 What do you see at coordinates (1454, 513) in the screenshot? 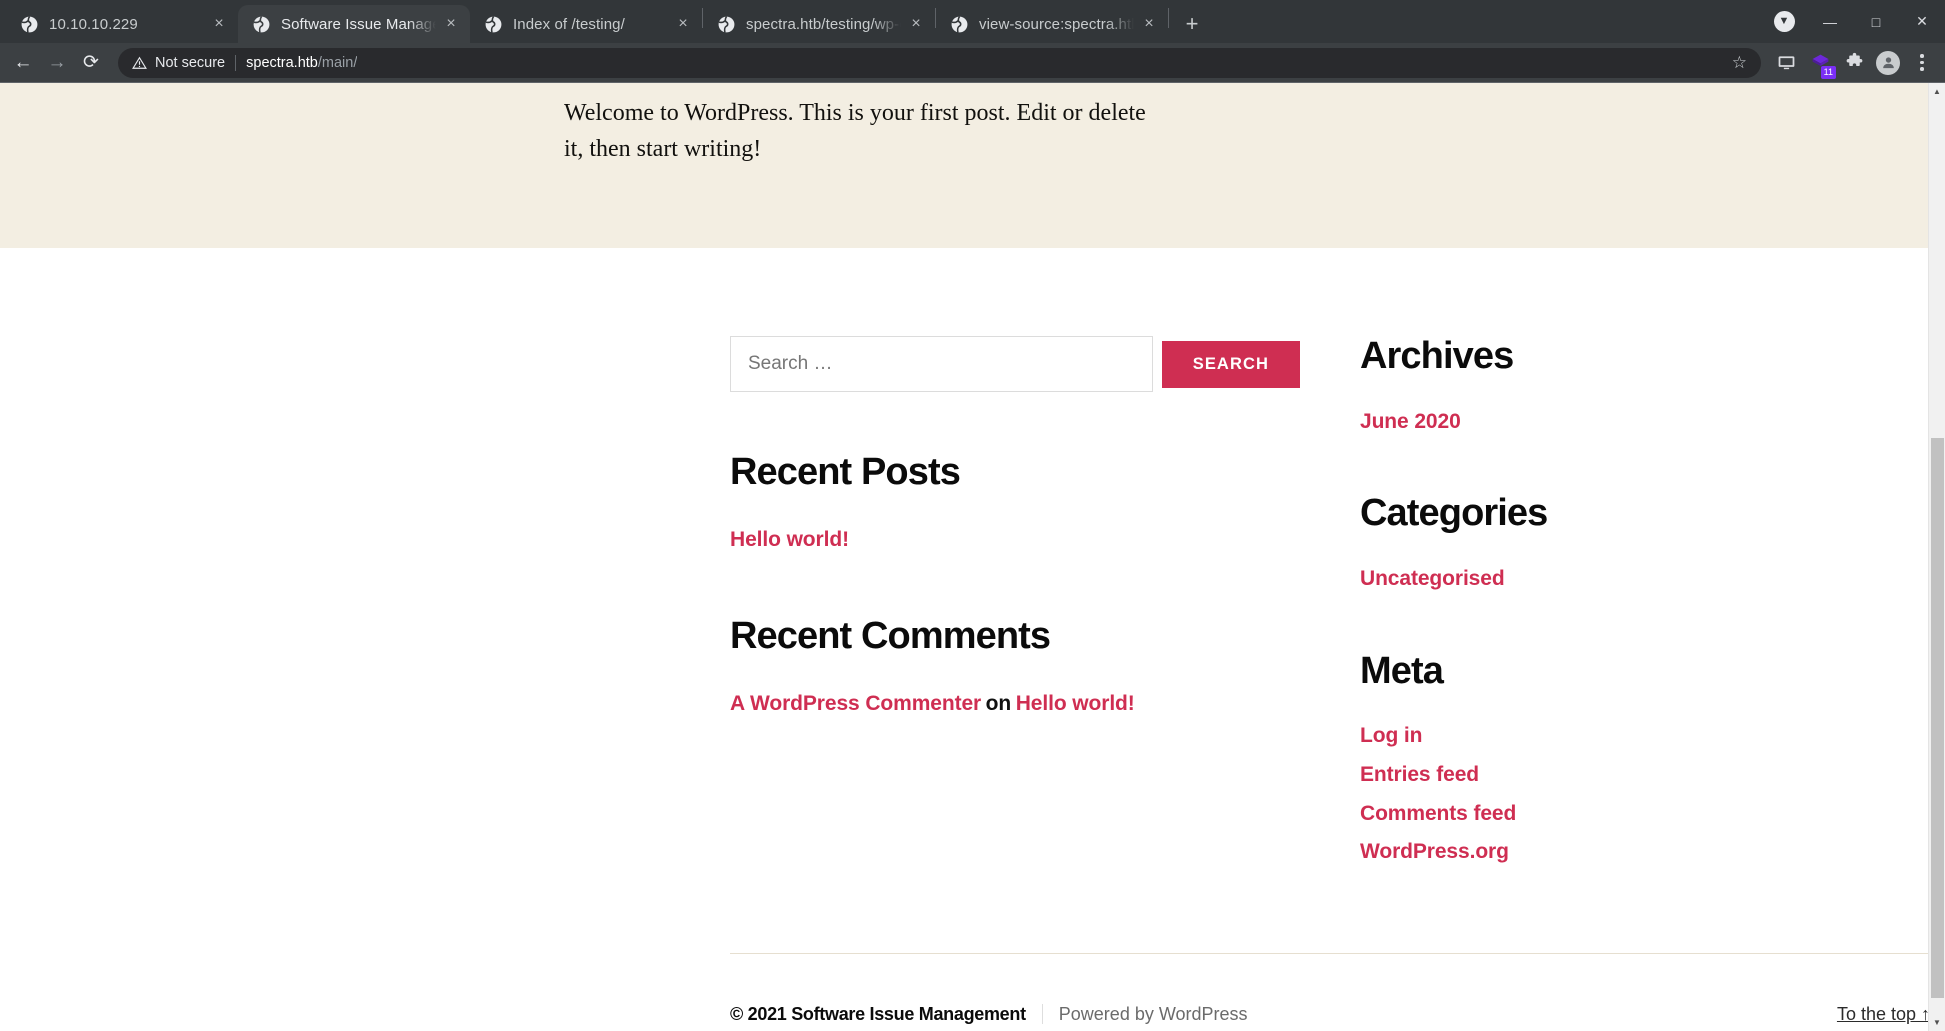
I see `widget-title-categories: Categories` at bounding box center [1454, 513].